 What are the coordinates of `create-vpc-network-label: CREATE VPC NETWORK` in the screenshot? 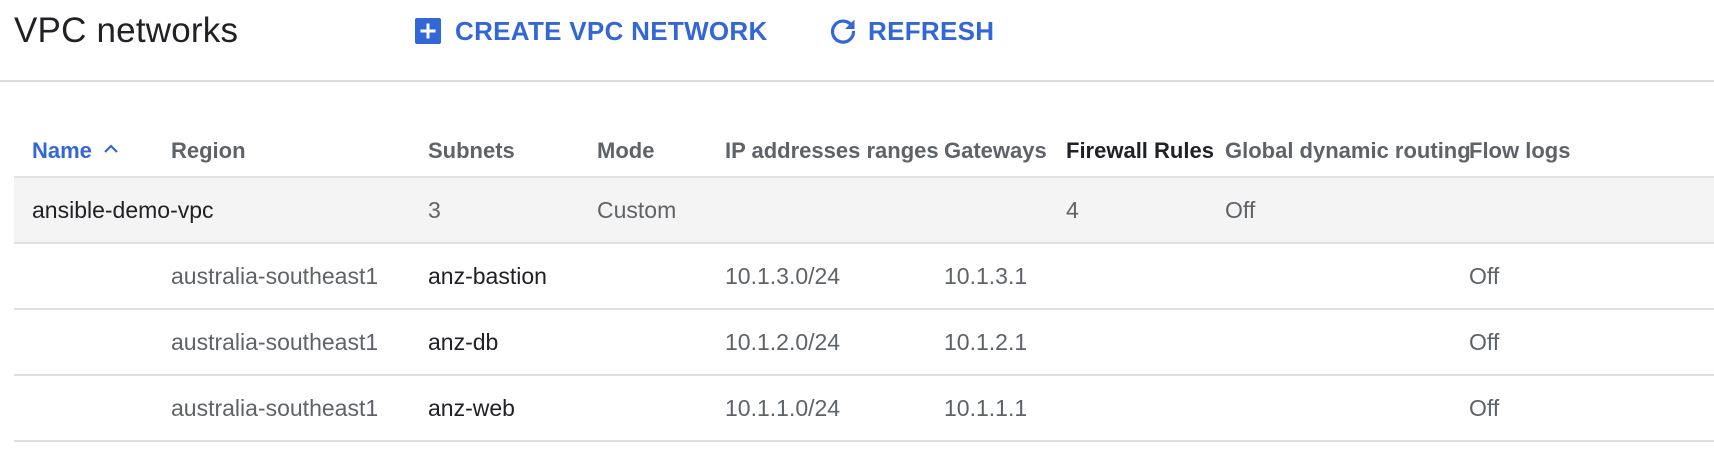 It's located at (611, 30).